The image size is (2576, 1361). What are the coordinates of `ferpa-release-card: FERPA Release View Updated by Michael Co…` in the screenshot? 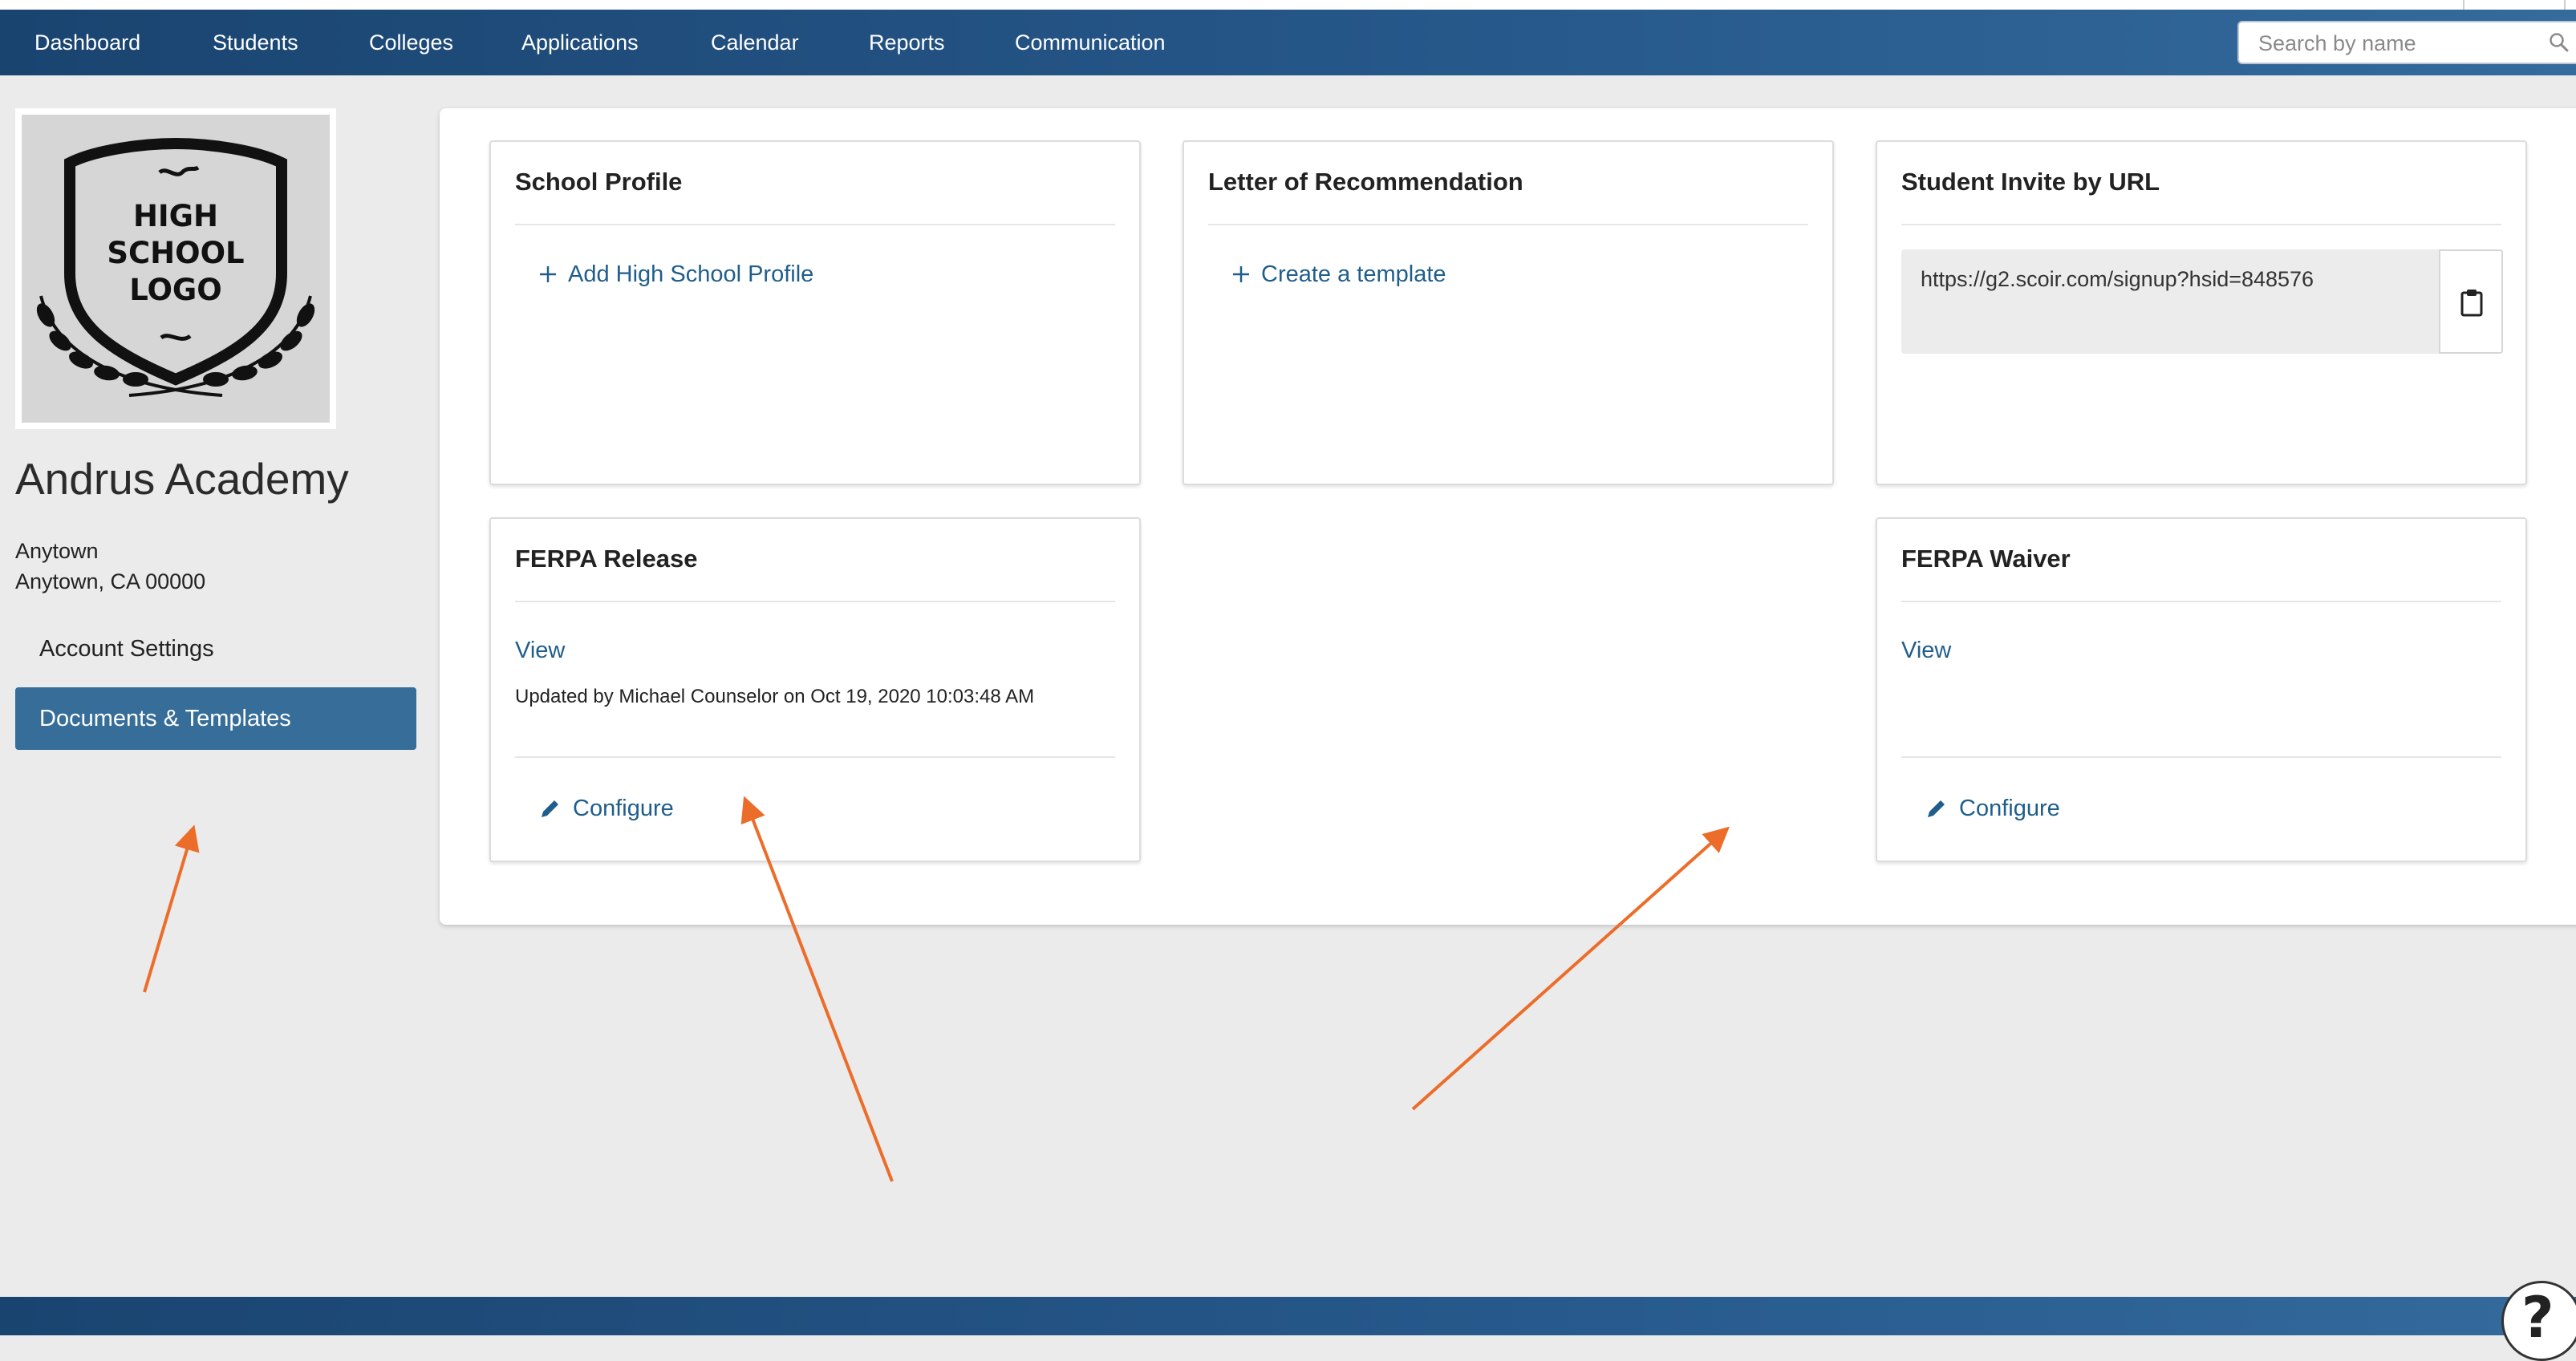 It's located at (815, 690).